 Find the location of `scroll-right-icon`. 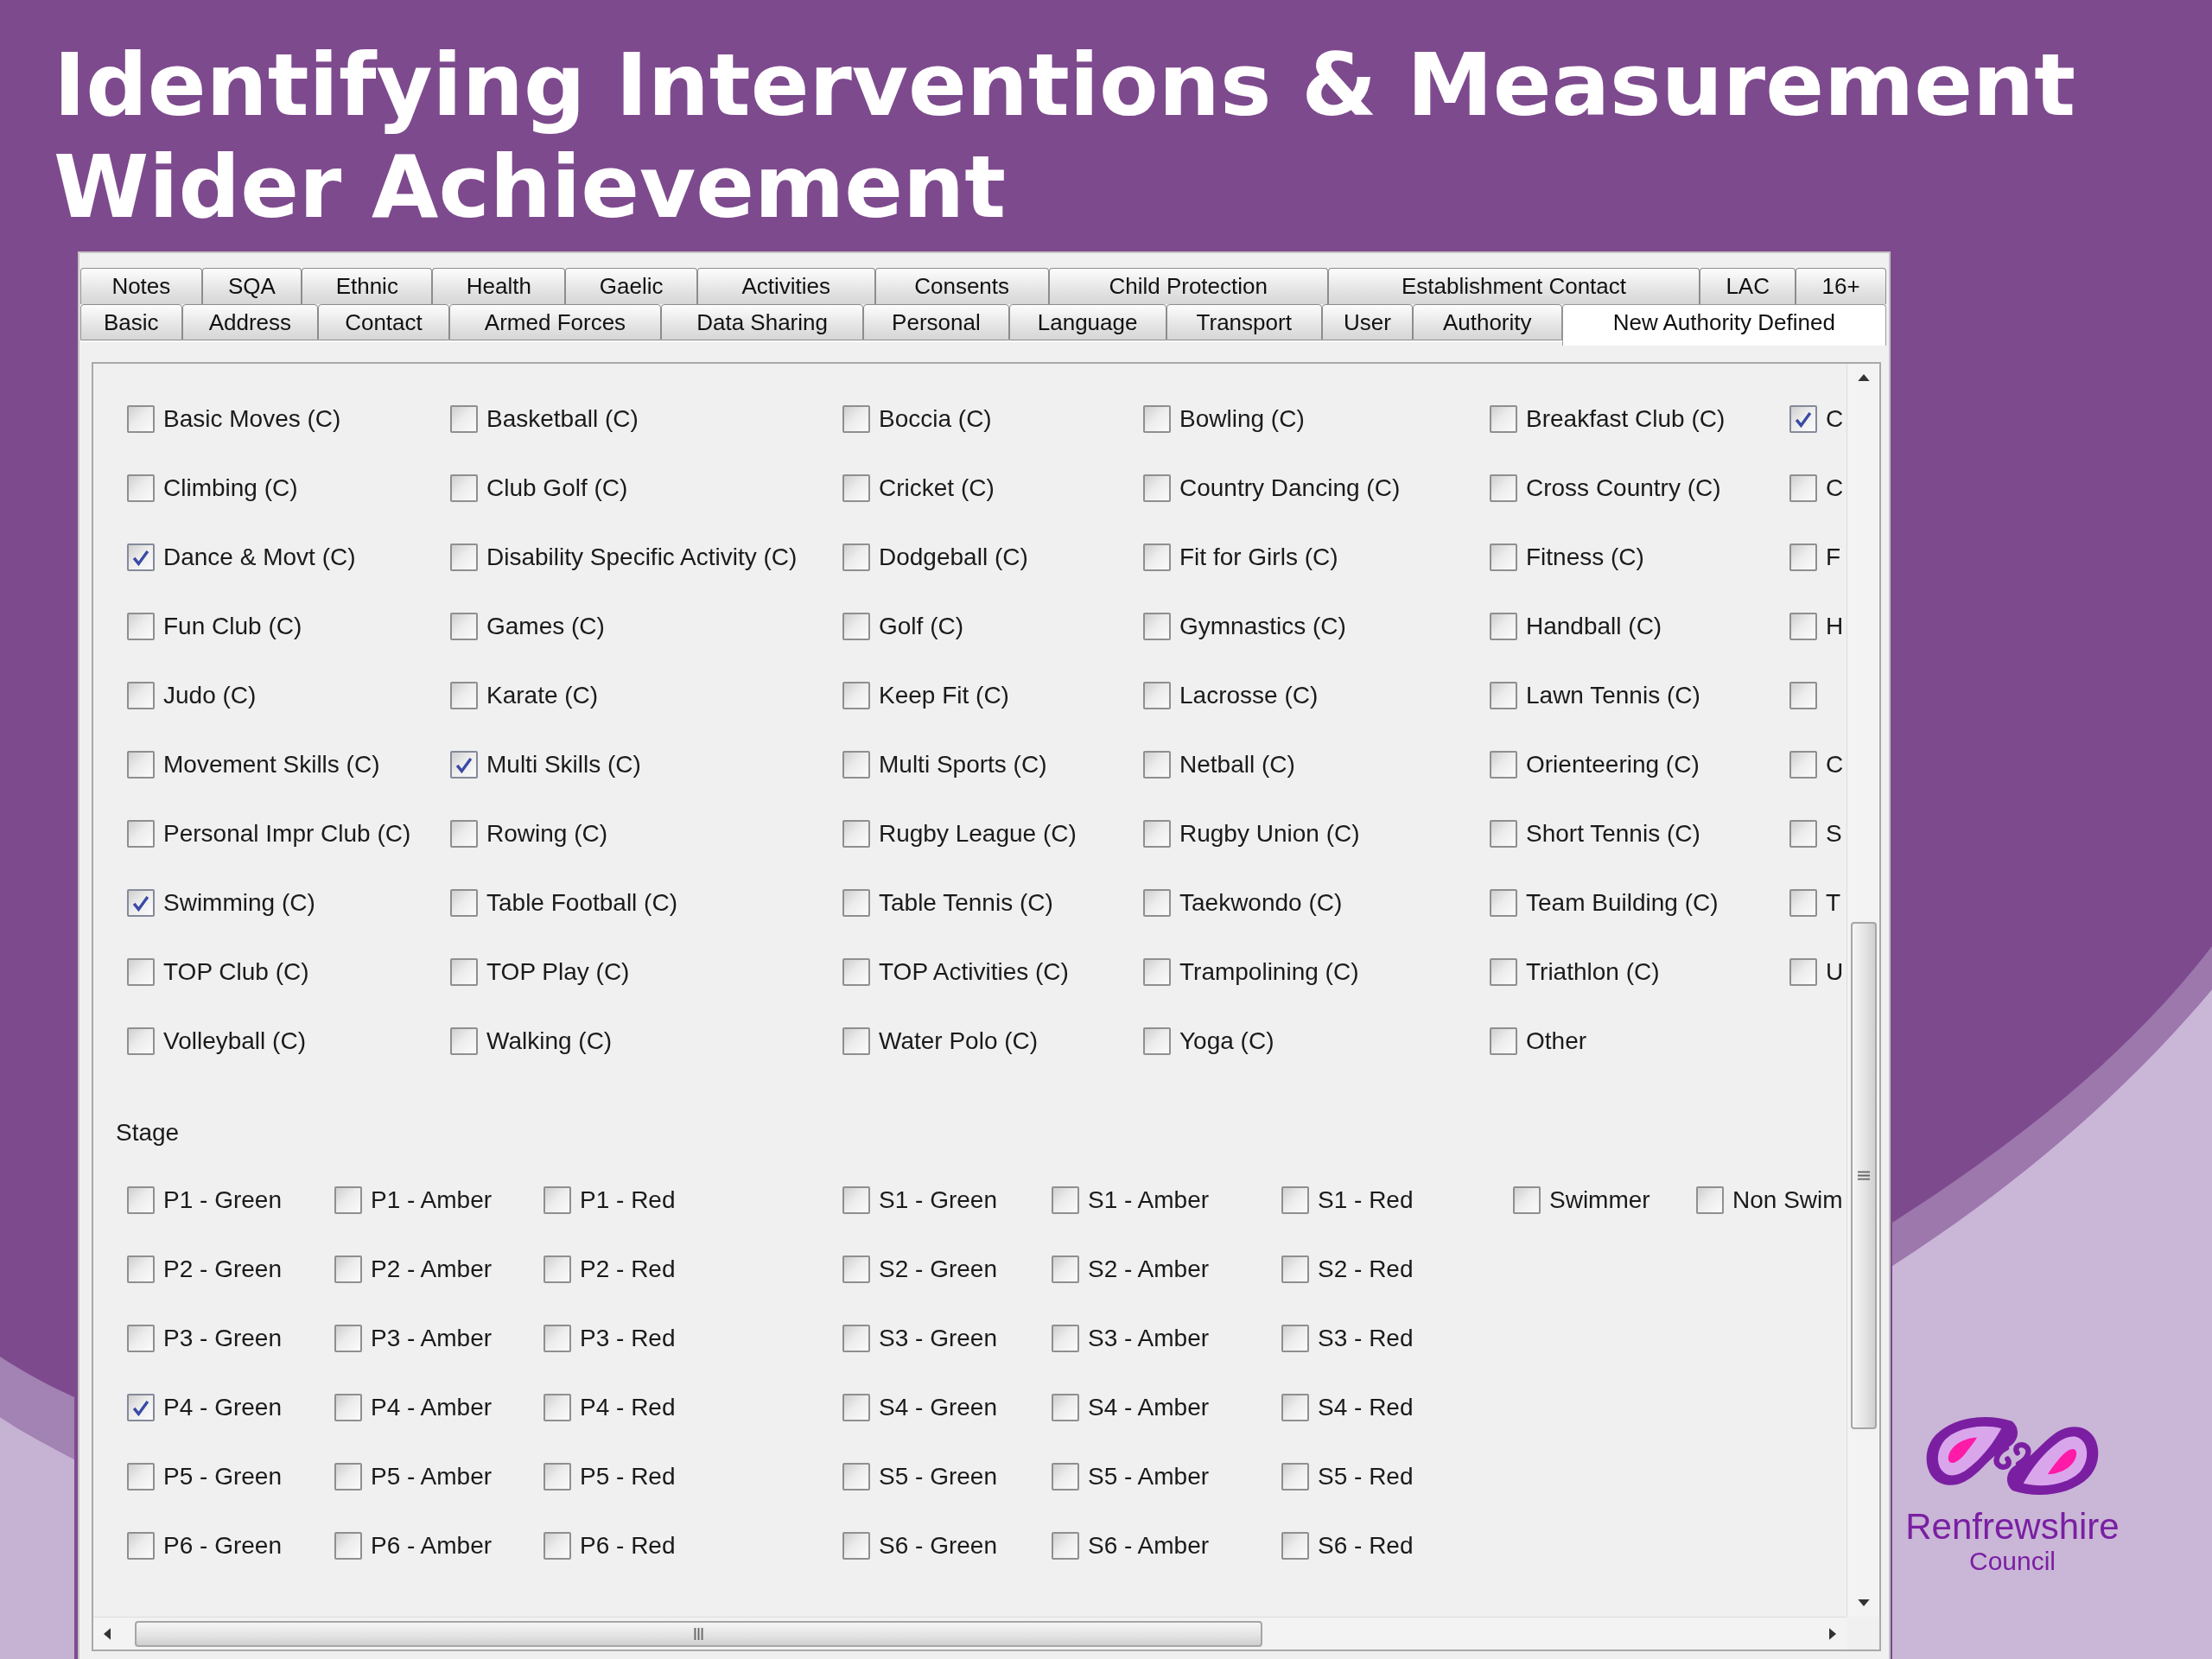

scroll-right-icon is located at coordinates (1832, 1633).